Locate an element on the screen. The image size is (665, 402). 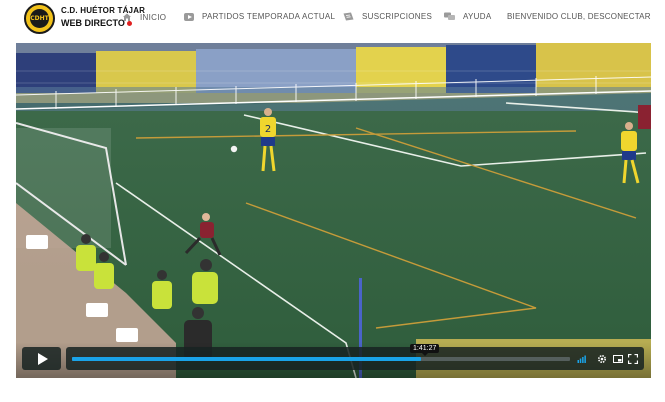
nav-label: SUSCRIPCIONES is located at coordinates (397, 16).